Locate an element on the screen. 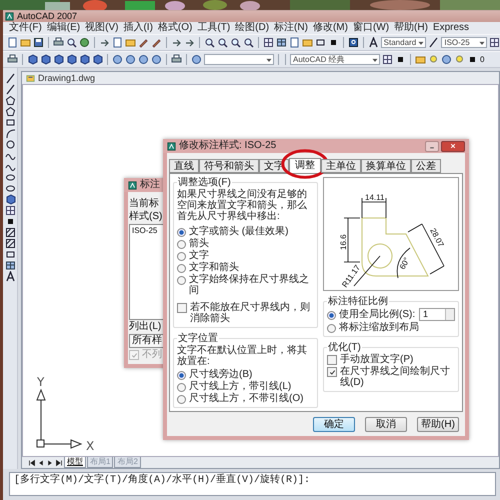 Image resolution: width=500 pixels, height=500 pixels. close-icon is located at coordinates (453, 146).